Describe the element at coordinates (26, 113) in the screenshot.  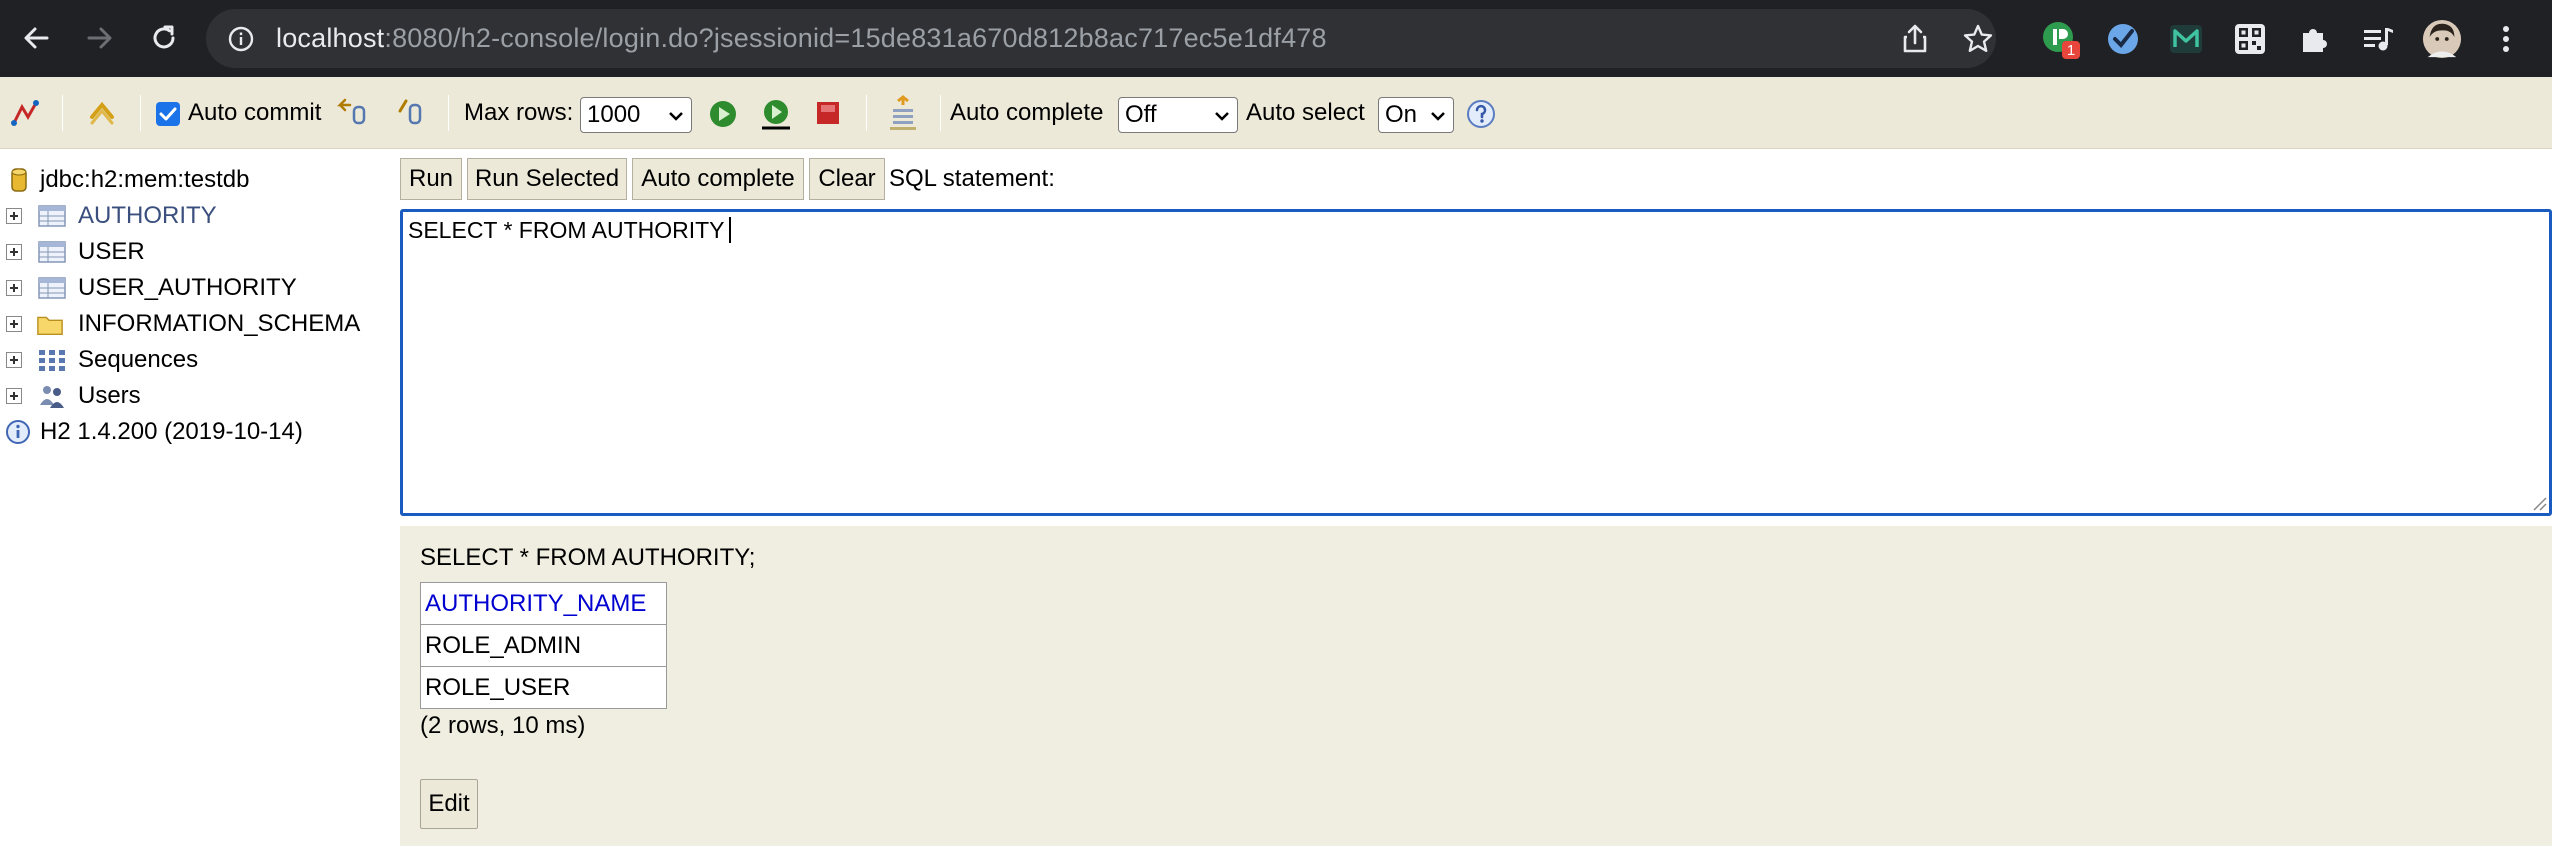
I see `disconnect-icon` at that location.